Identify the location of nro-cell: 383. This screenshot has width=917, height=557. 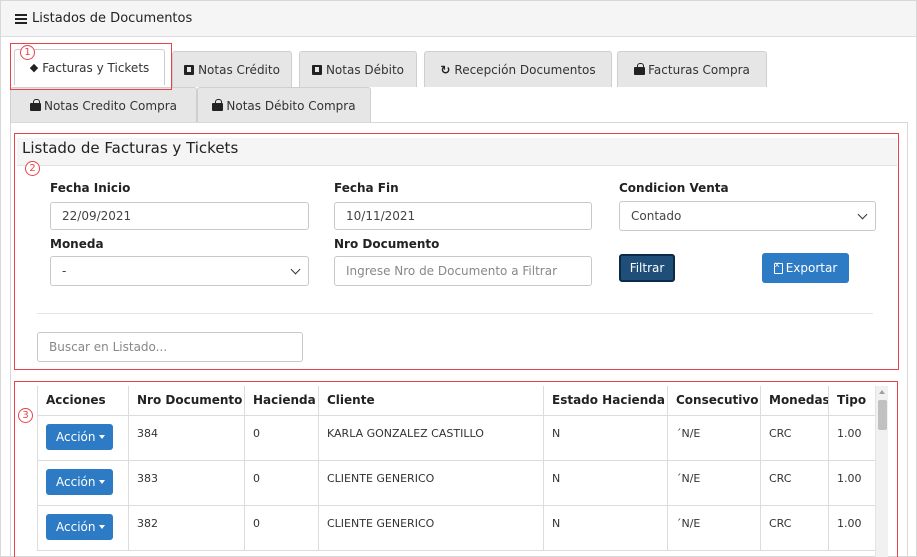
(186, 482).